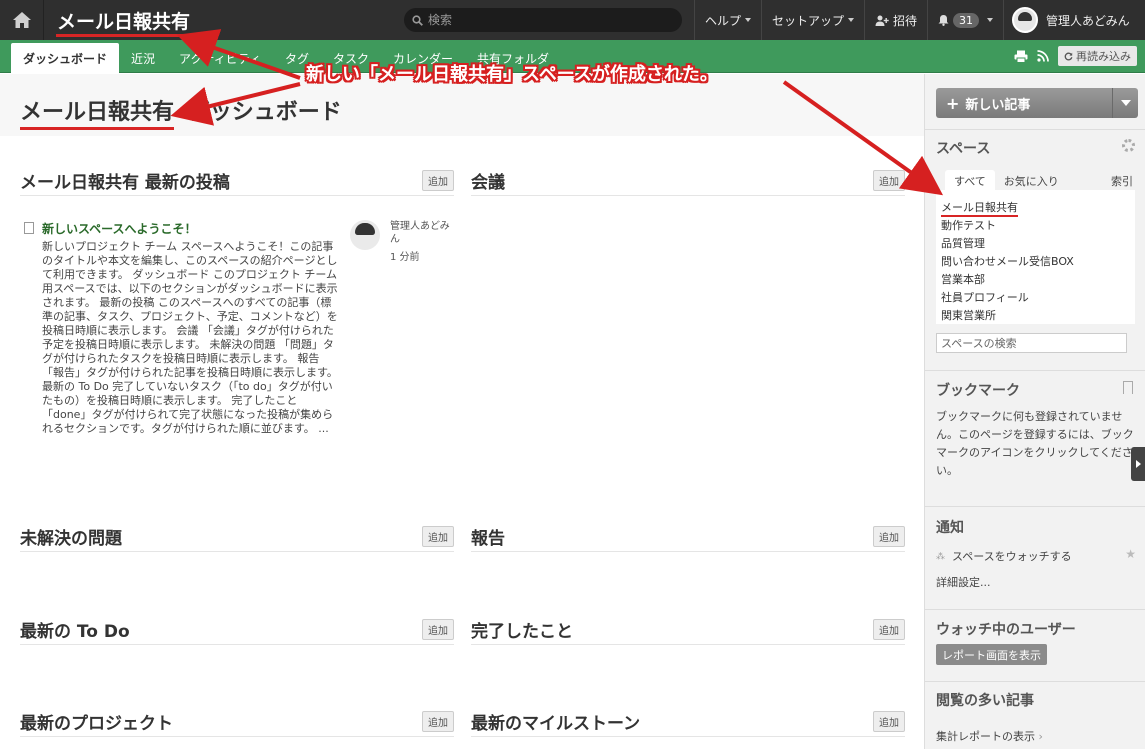  I want to click on section-reports: 報告 追加, so click(688, 539).